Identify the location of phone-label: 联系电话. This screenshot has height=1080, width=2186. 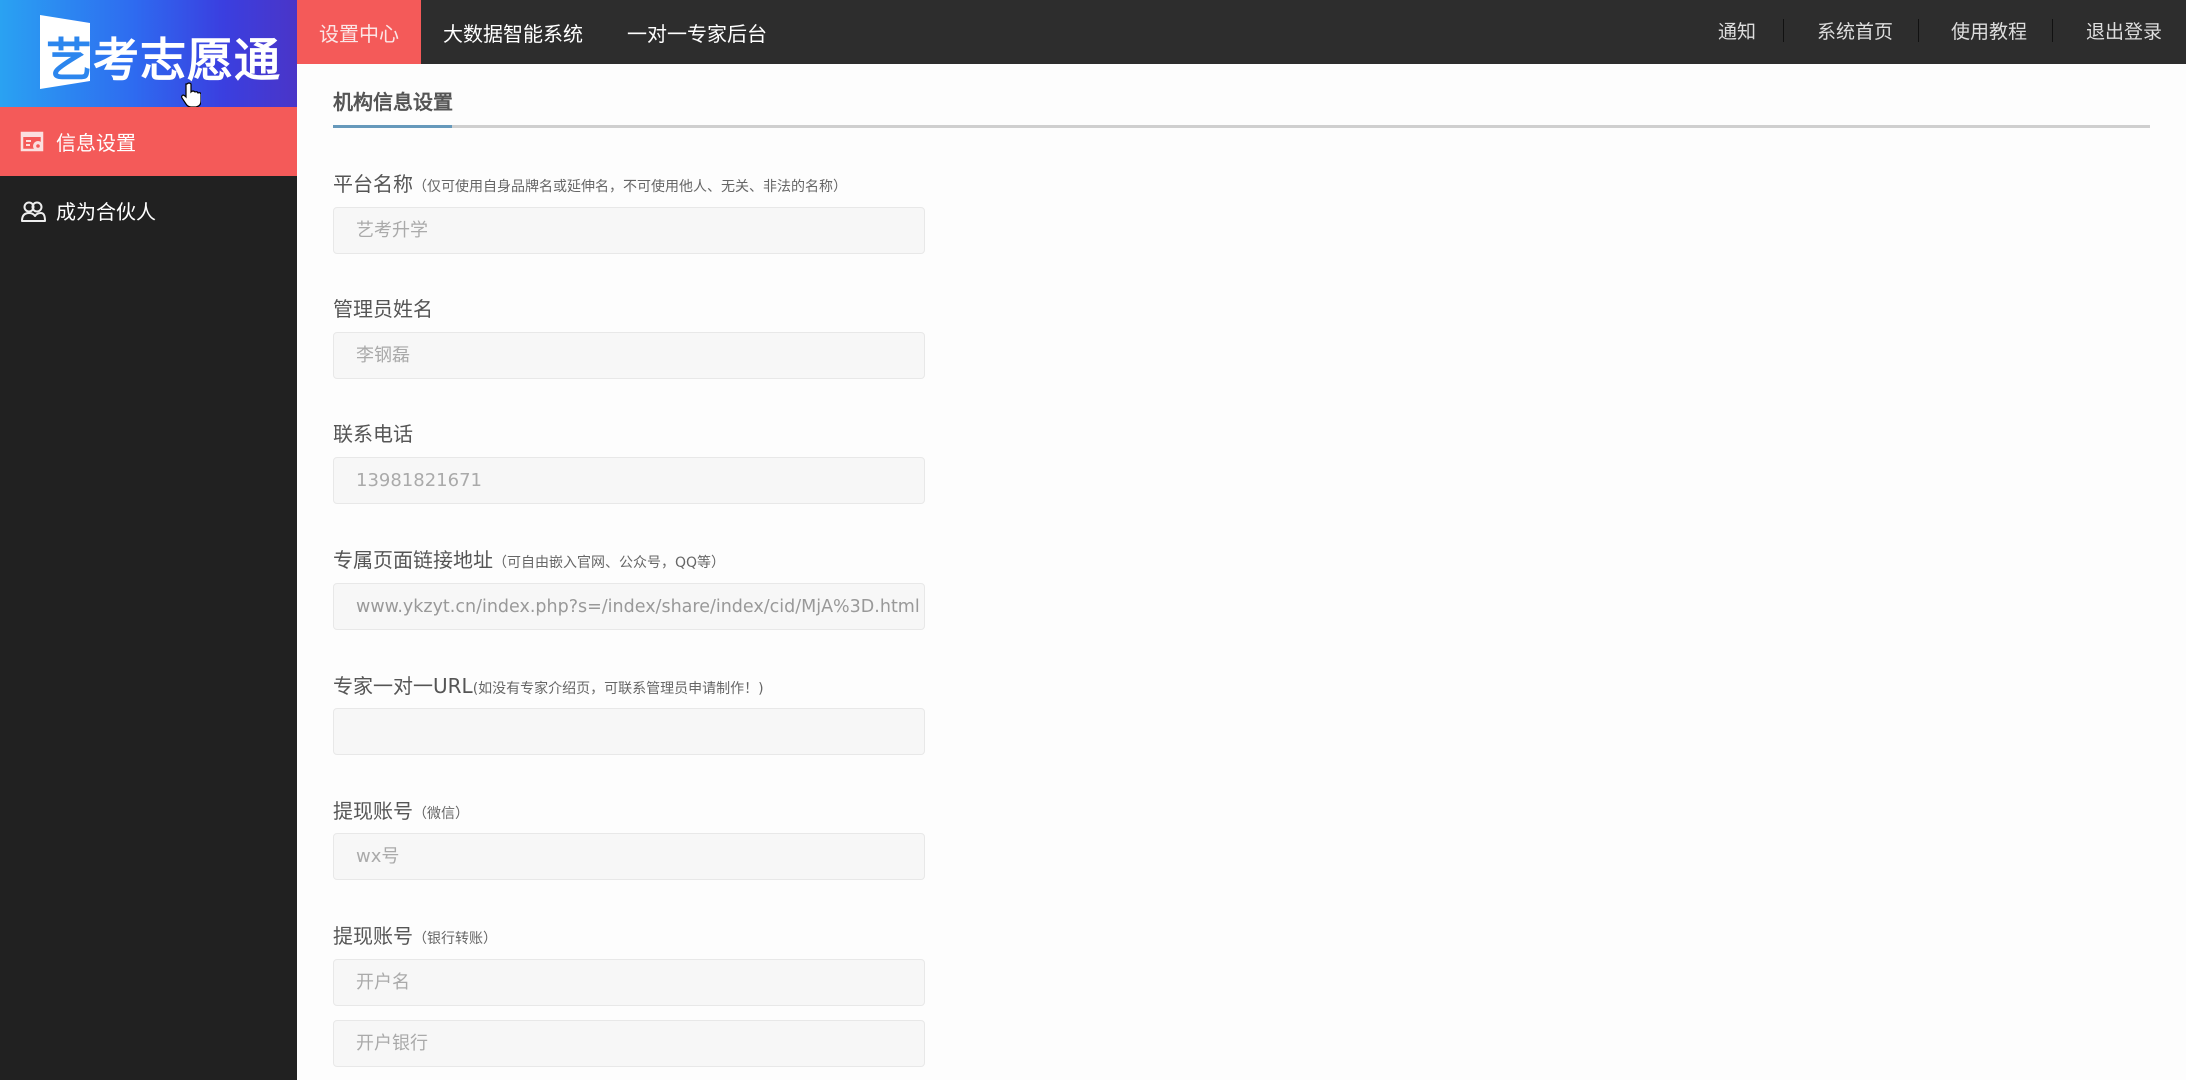
(373, 432).